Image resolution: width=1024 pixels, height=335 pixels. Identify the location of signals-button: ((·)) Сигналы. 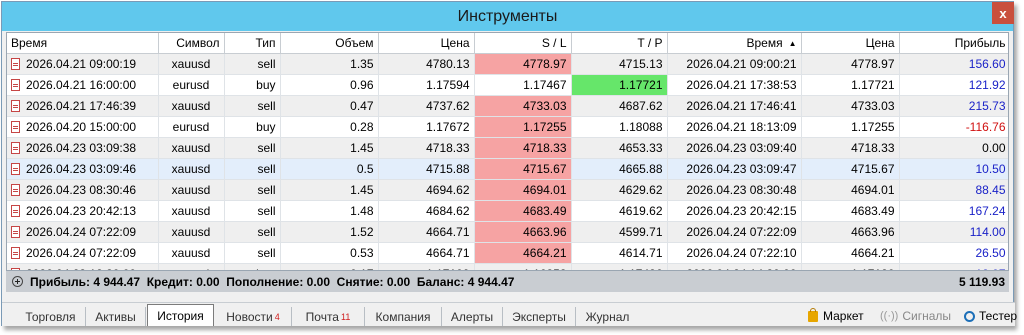
(915, 316).